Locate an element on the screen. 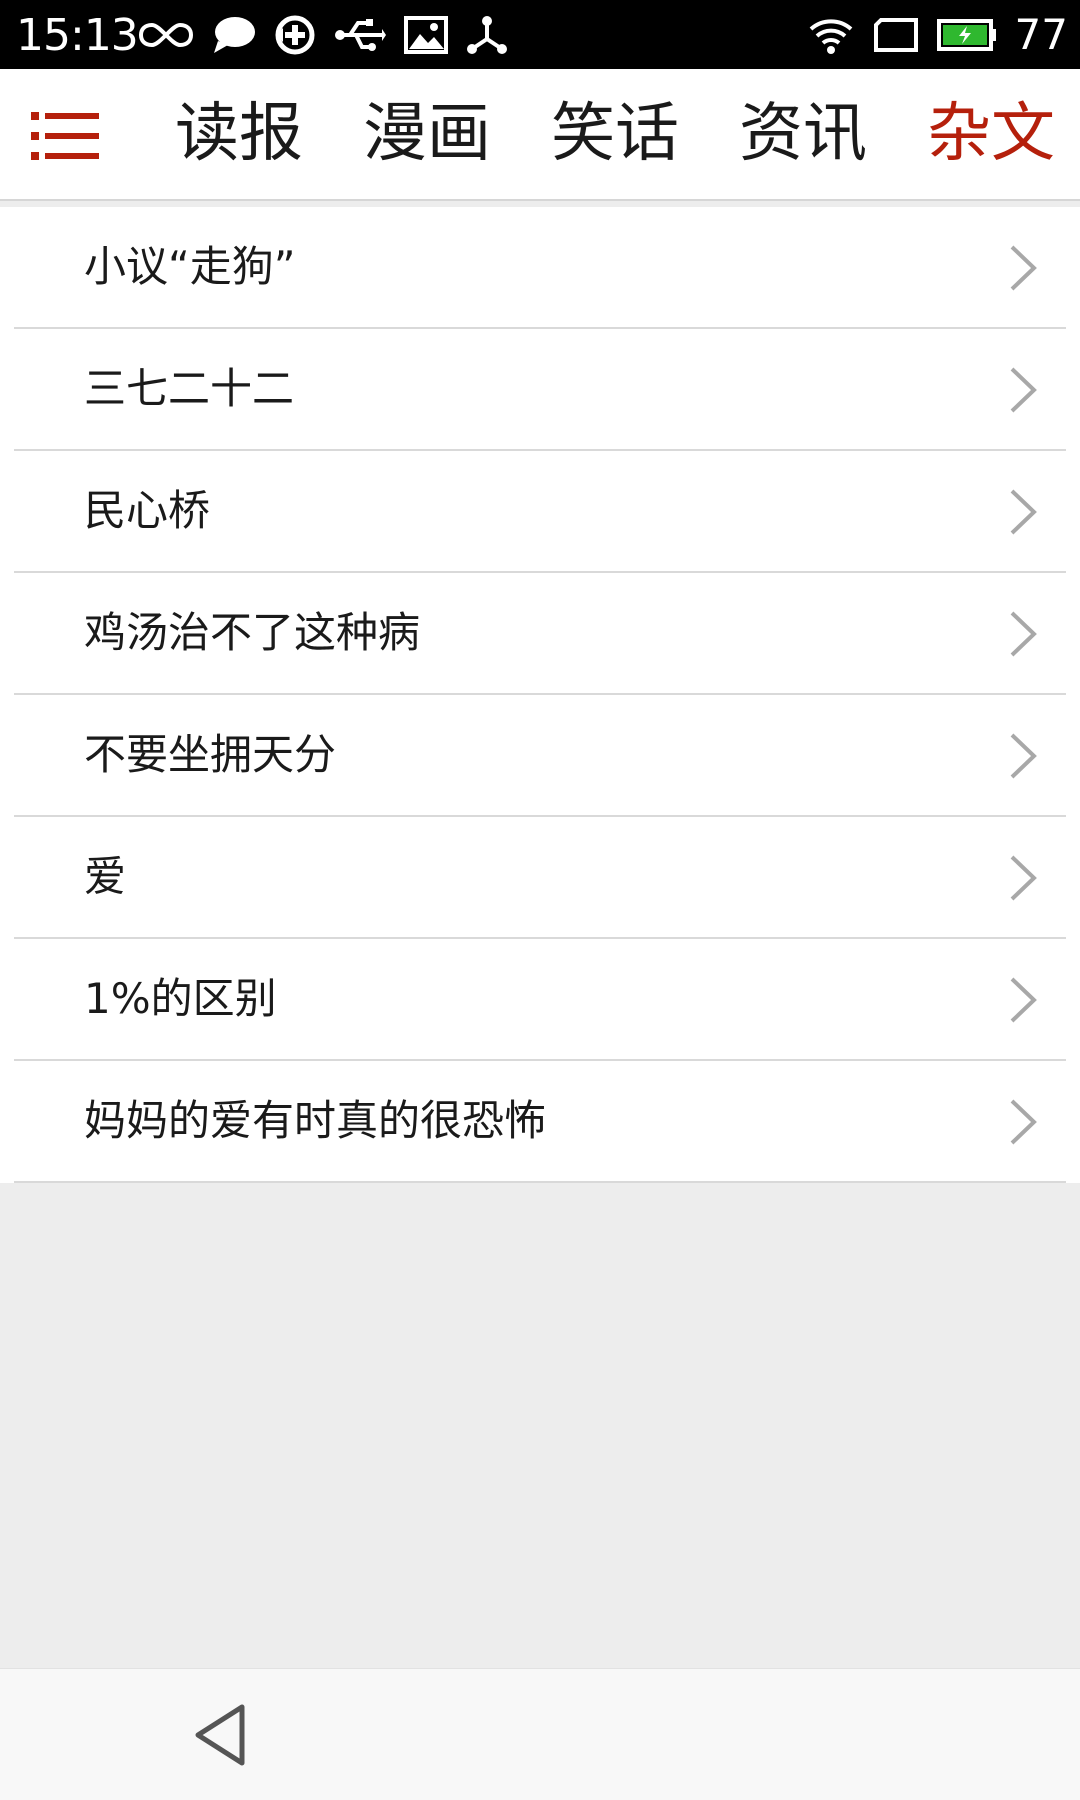  image-icon is located at coordinates (426, 35).